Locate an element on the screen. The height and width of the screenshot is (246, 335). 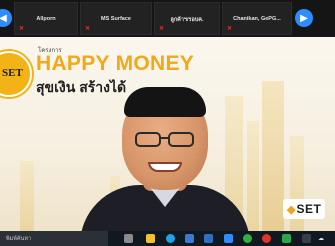
store-icon is located at coordinates (208, 238).